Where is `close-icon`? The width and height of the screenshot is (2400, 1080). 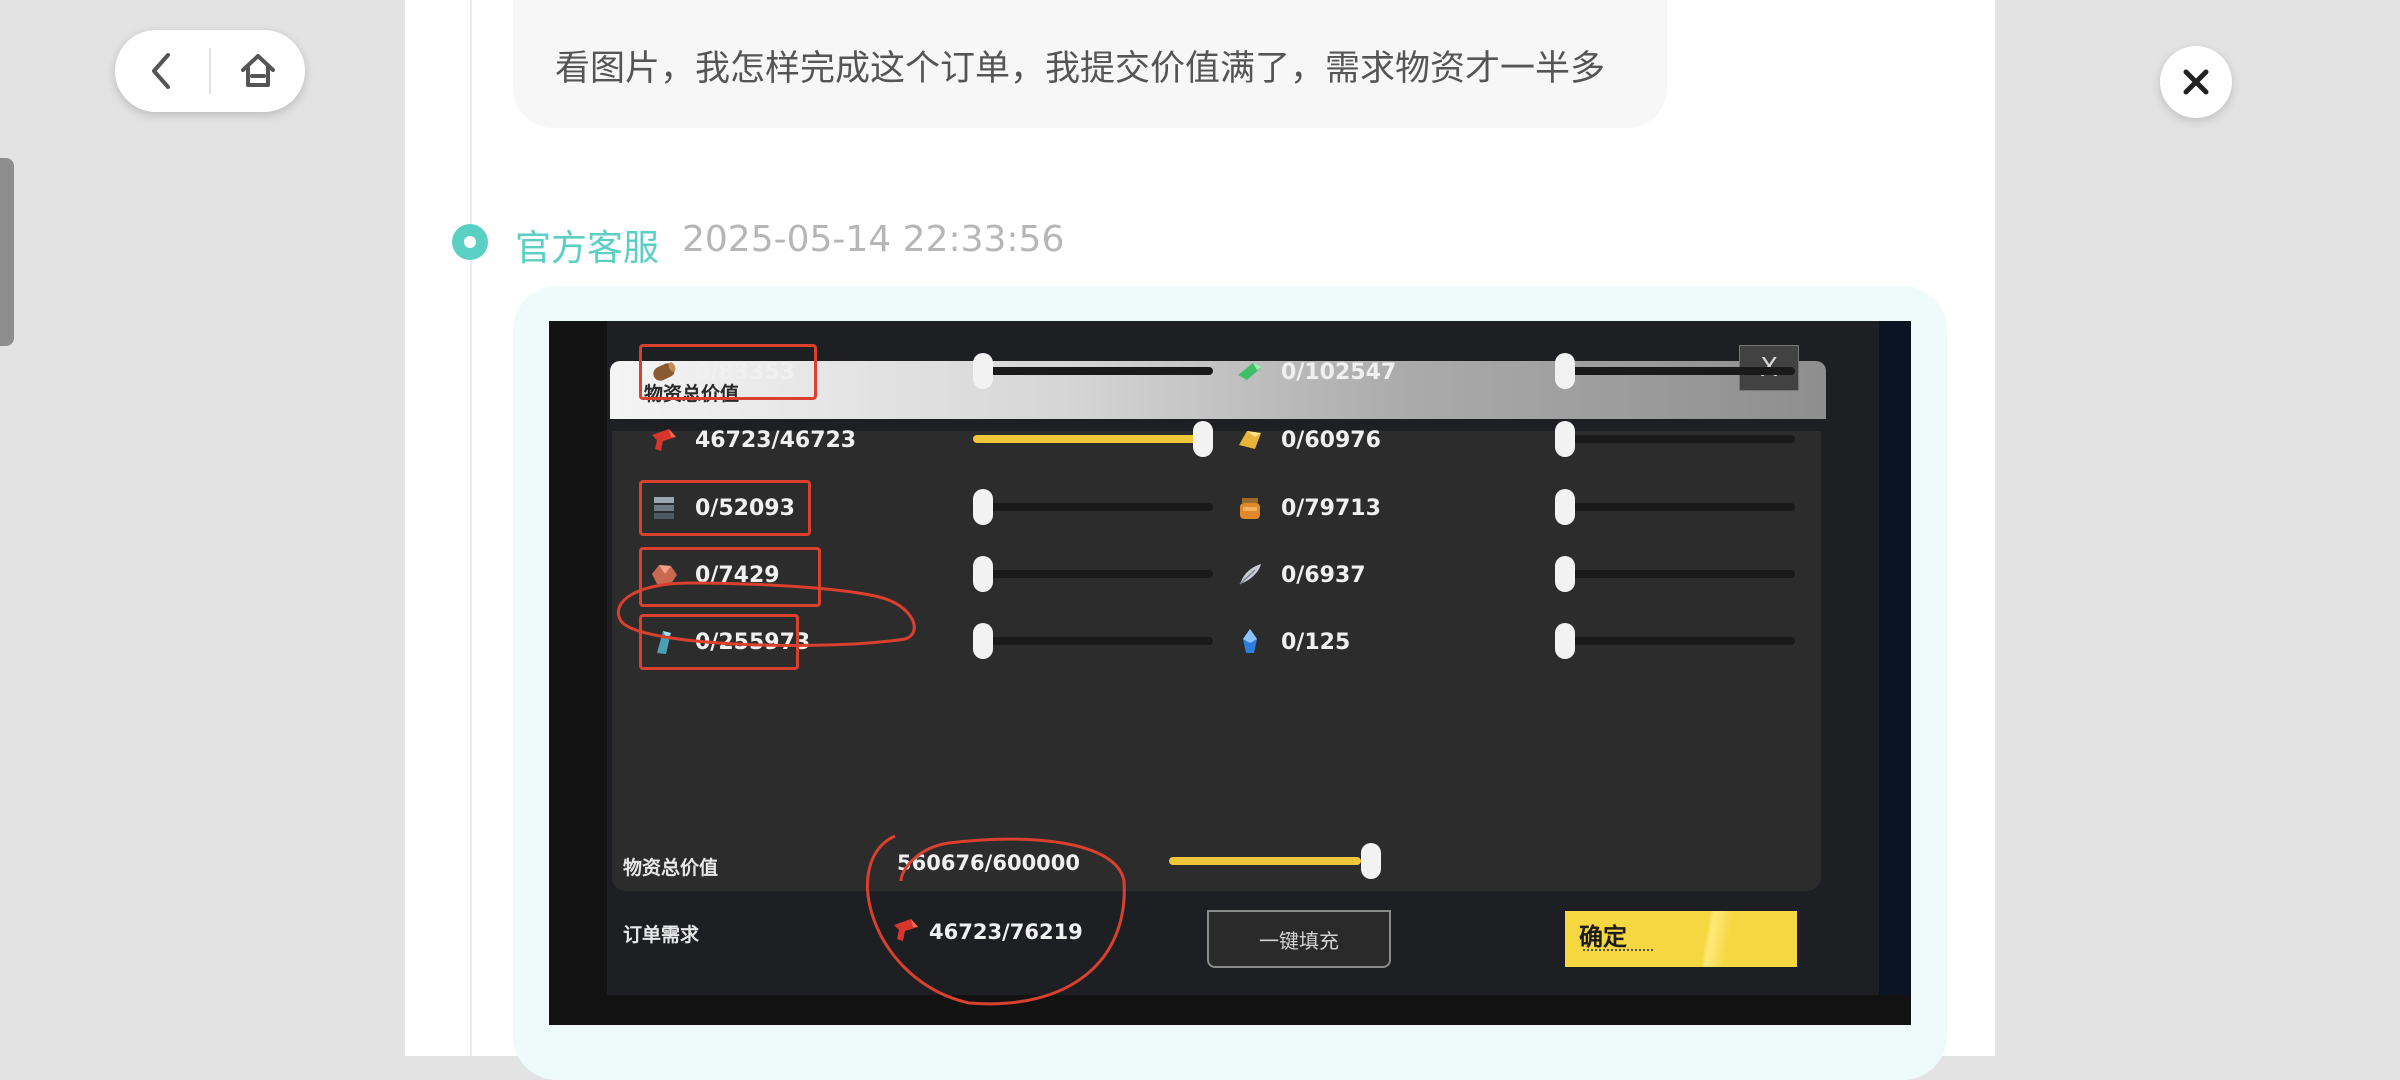
close-icon is located at coordinates (2196, 82).